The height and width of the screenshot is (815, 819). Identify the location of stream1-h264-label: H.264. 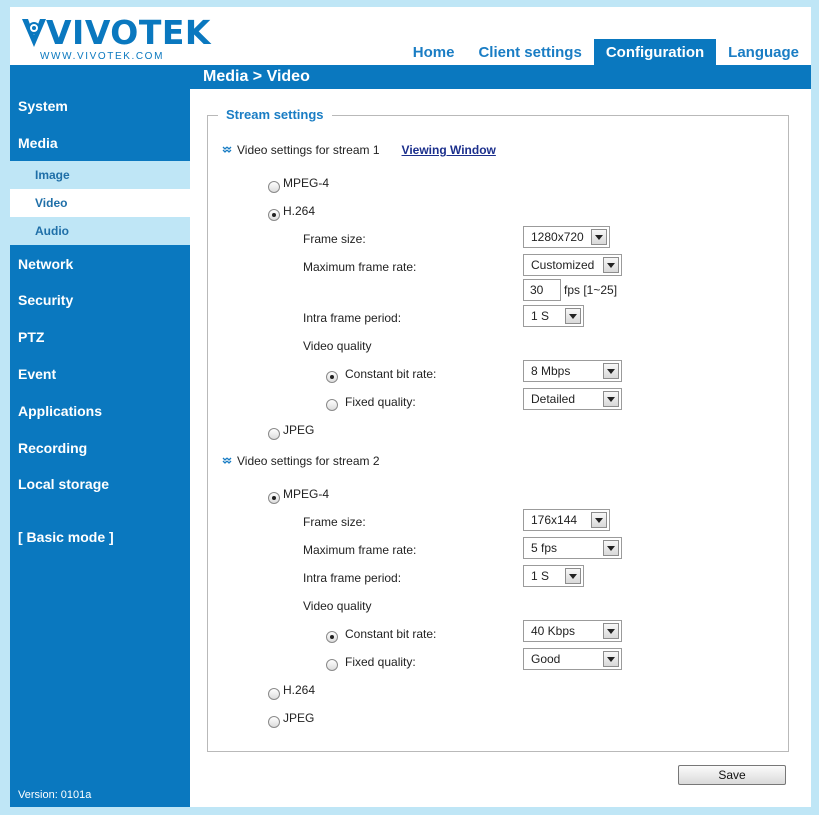
(299, 211).